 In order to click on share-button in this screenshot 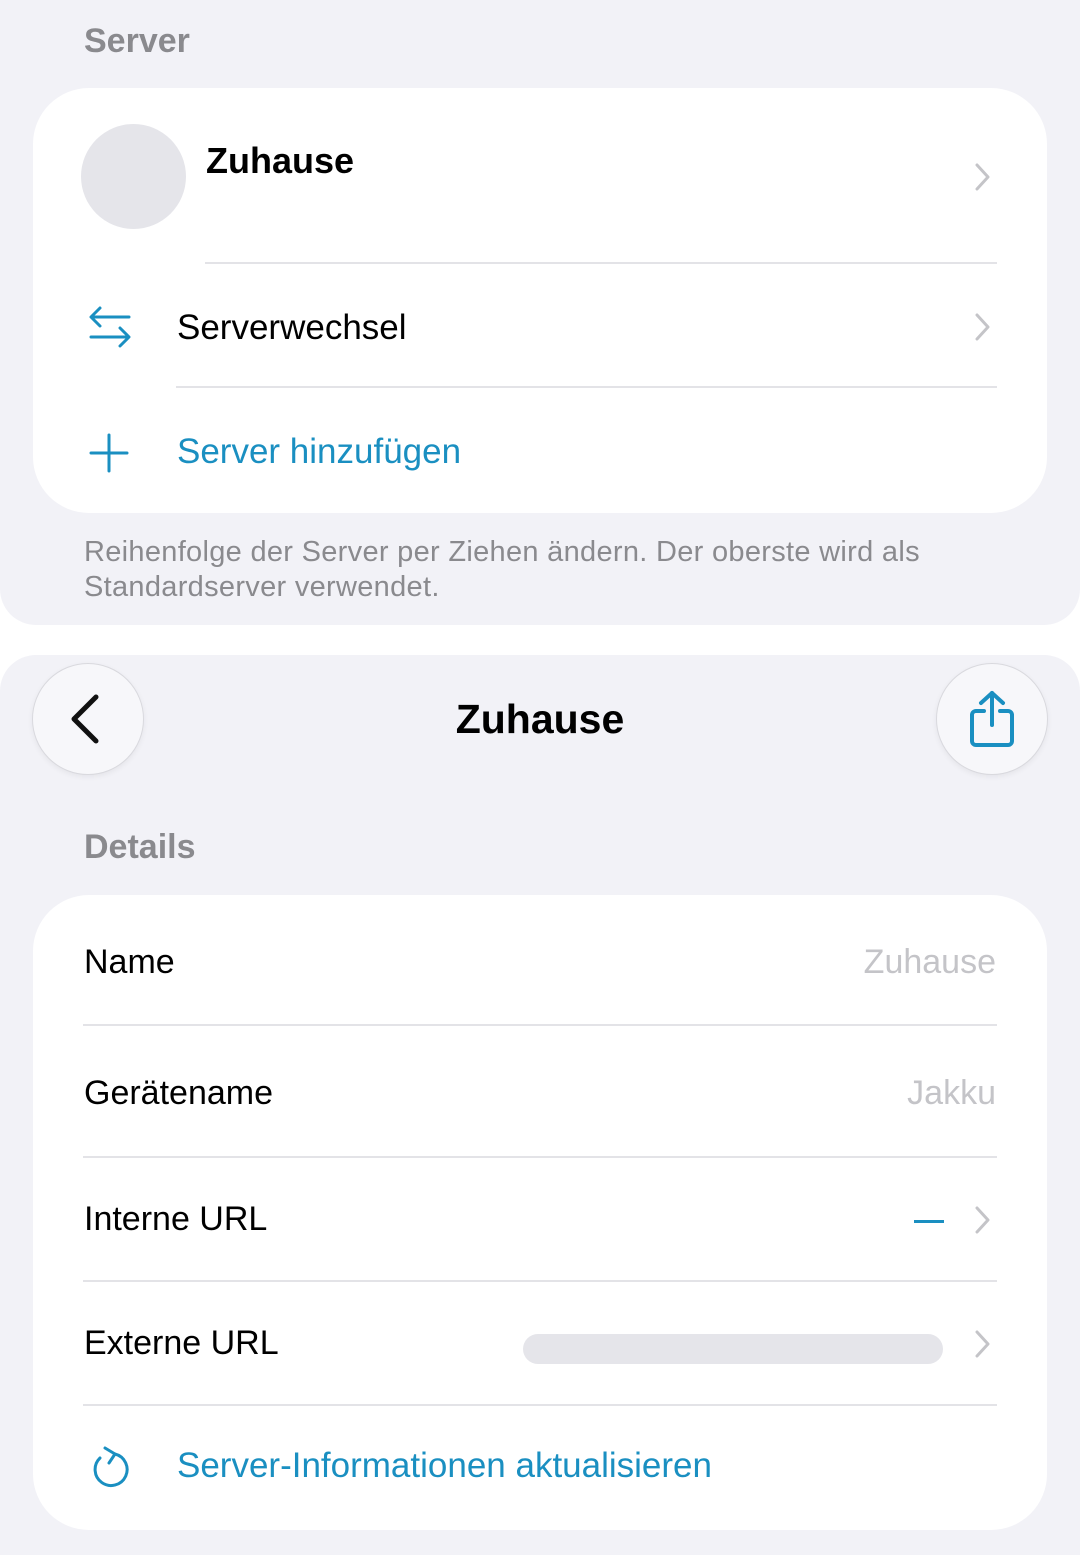, I will do `click(992, 719)`.